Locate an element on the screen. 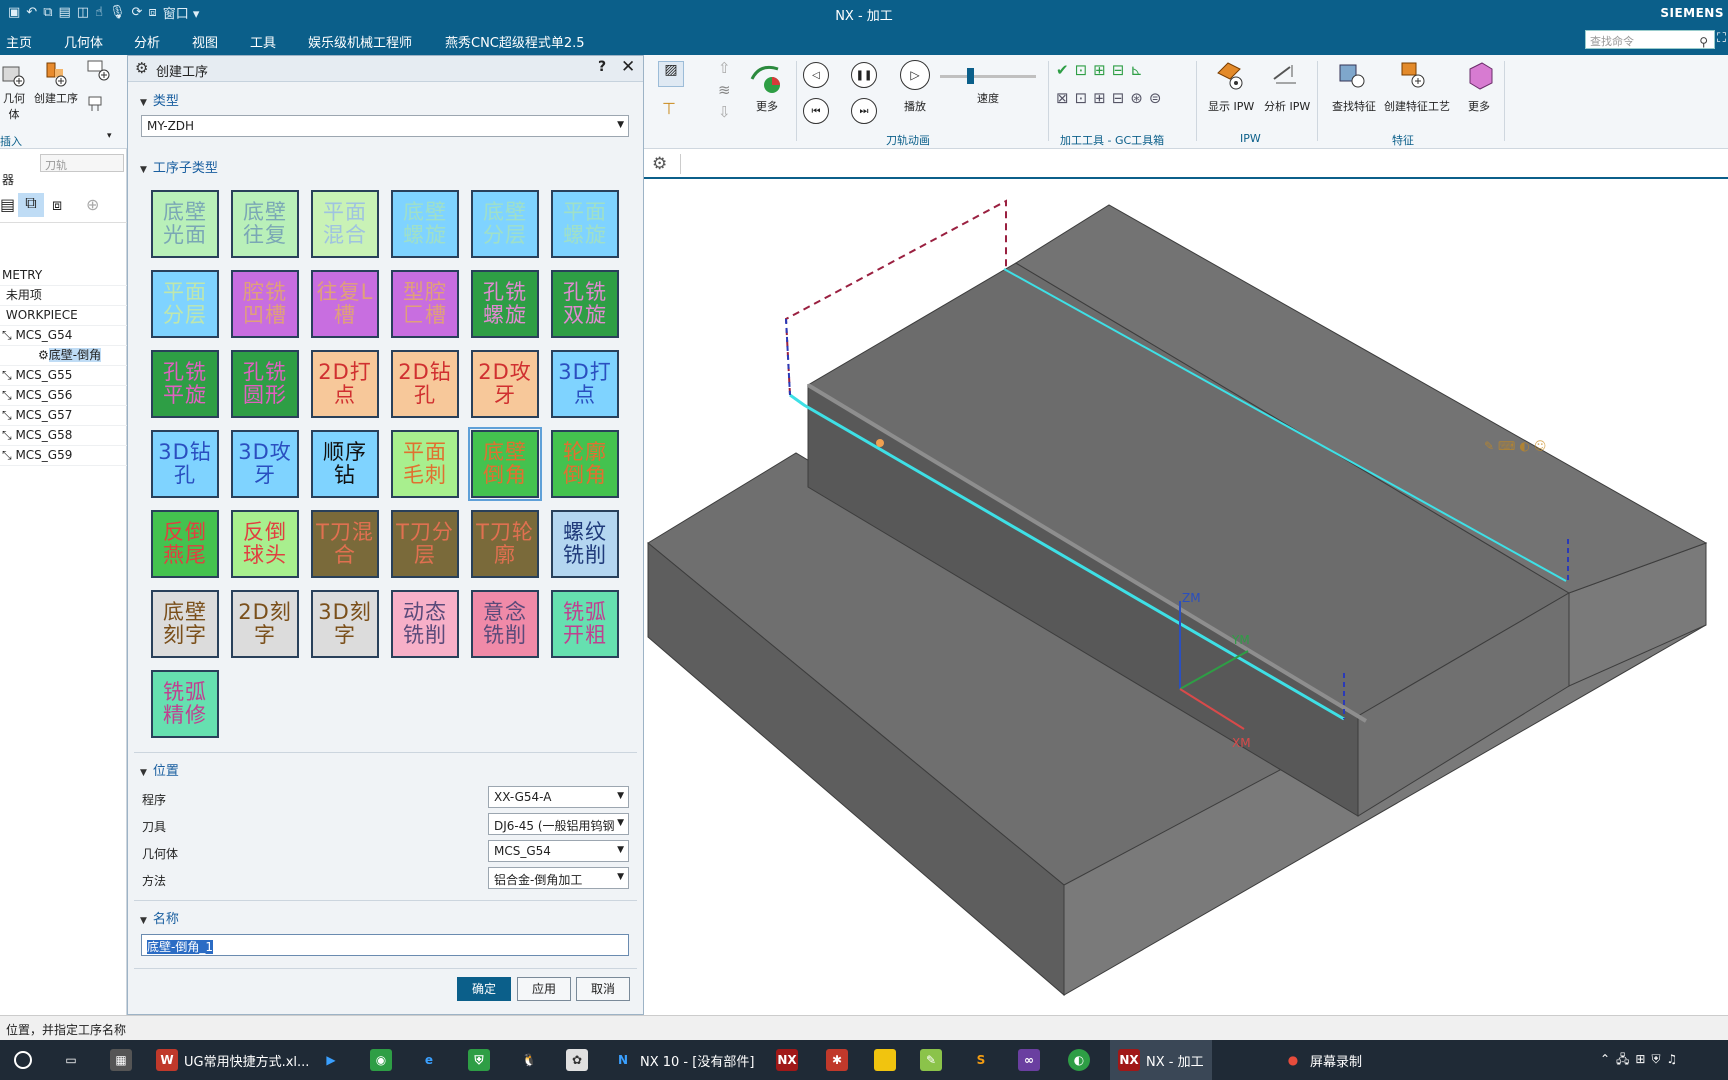 The width and height of the screenshot is (1728, 1080). forward-icon: ⏭ is located at coordinates (864, 111).